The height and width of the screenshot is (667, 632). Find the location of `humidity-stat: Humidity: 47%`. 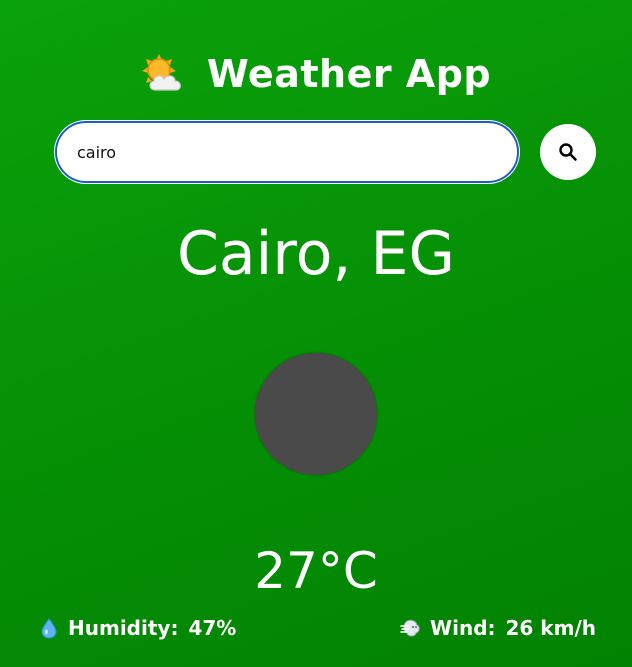

humidity-stat: Humidity: 47% is located at coordinates (137, 628).